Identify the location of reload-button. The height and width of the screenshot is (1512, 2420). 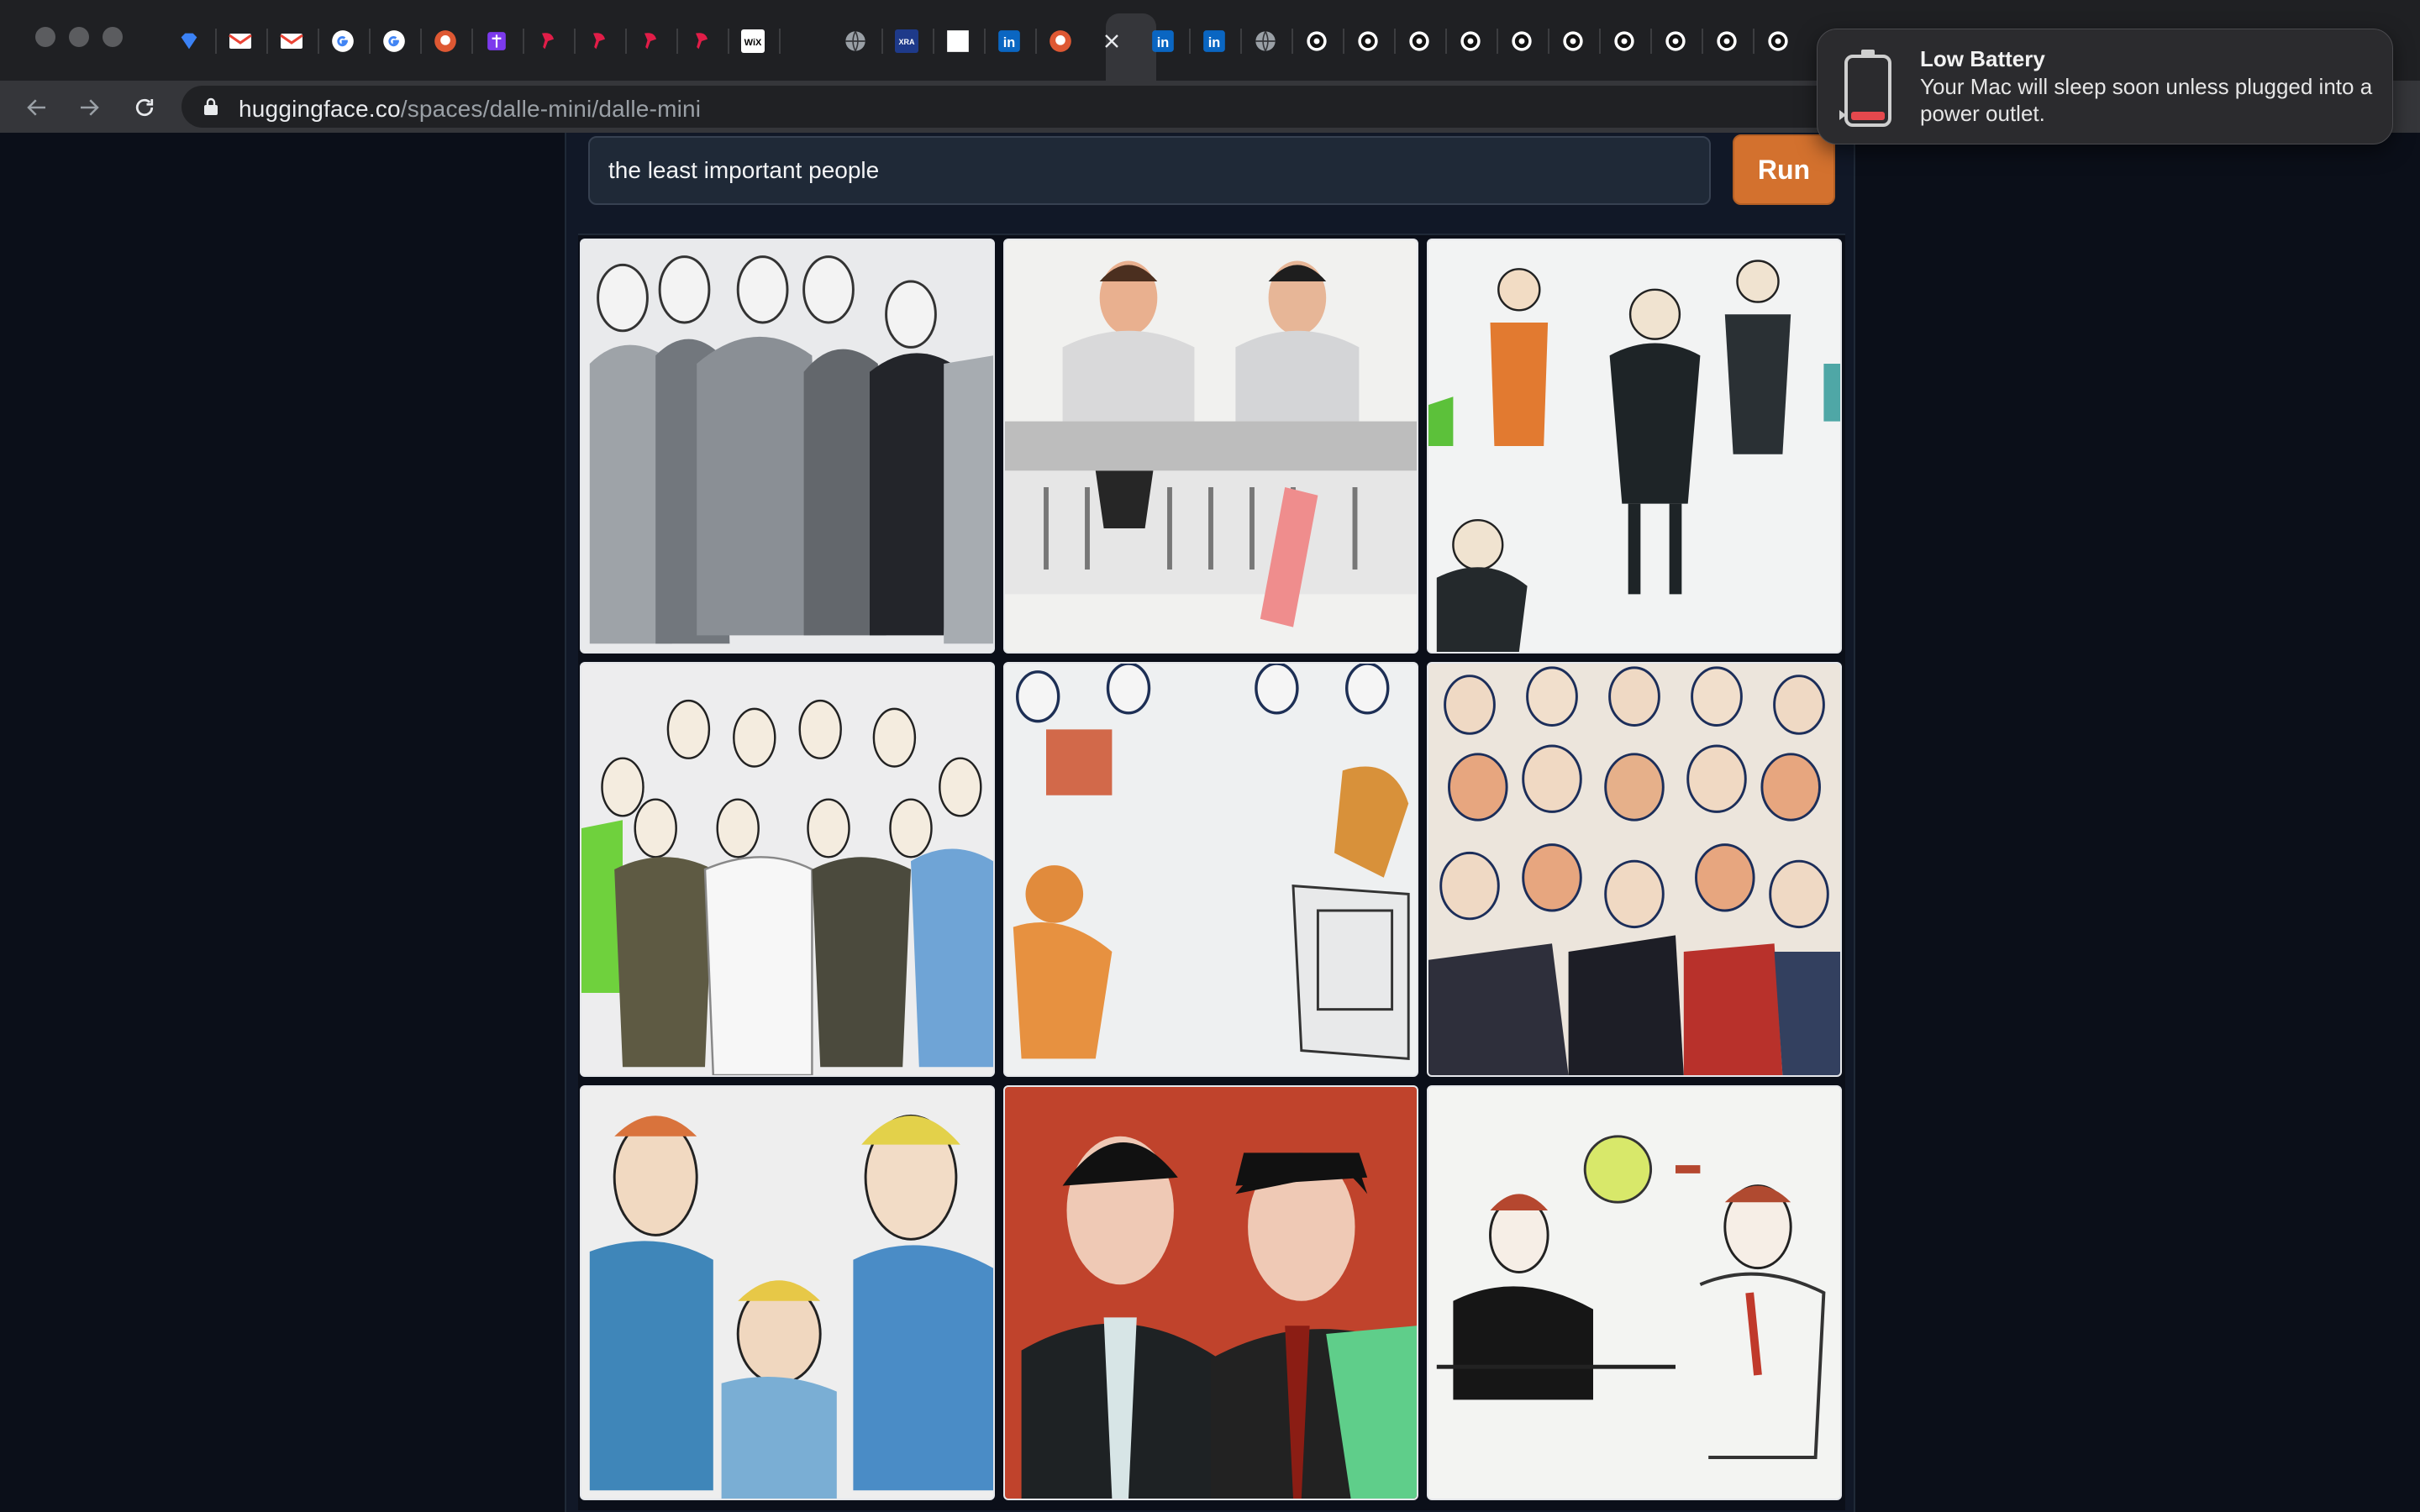
(144, 107).